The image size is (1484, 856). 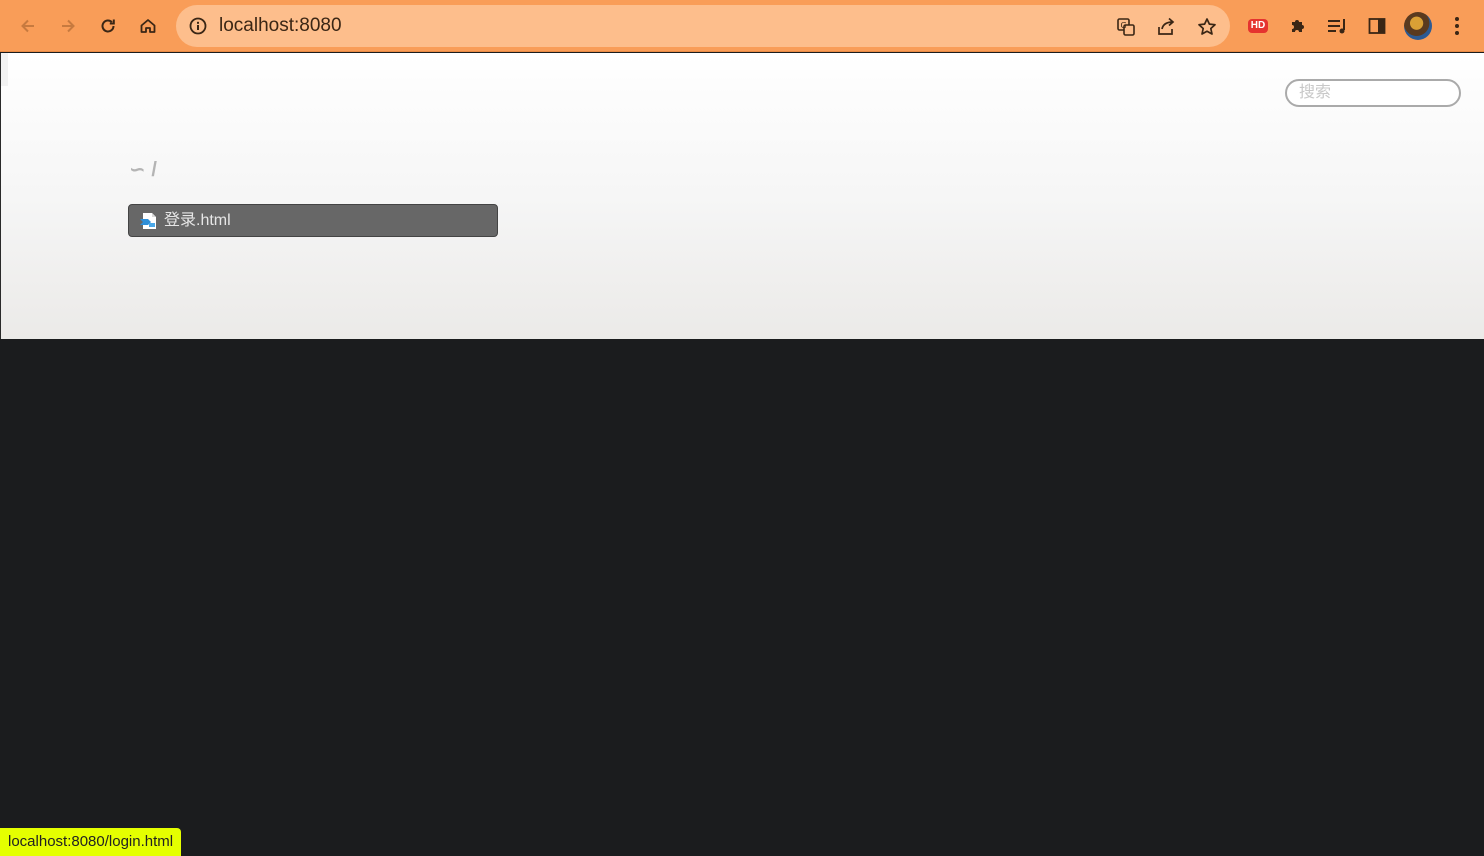 I want to click on extensions-puzzle-icon, so click(x=1298, y=26).